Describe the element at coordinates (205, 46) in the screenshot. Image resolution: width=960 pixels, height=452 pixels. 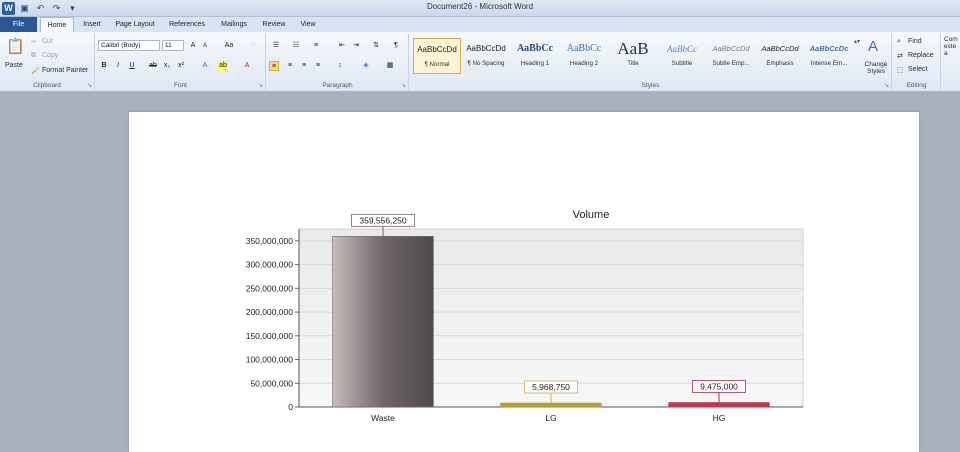
I see `shrink-font-icon: A` at that location.